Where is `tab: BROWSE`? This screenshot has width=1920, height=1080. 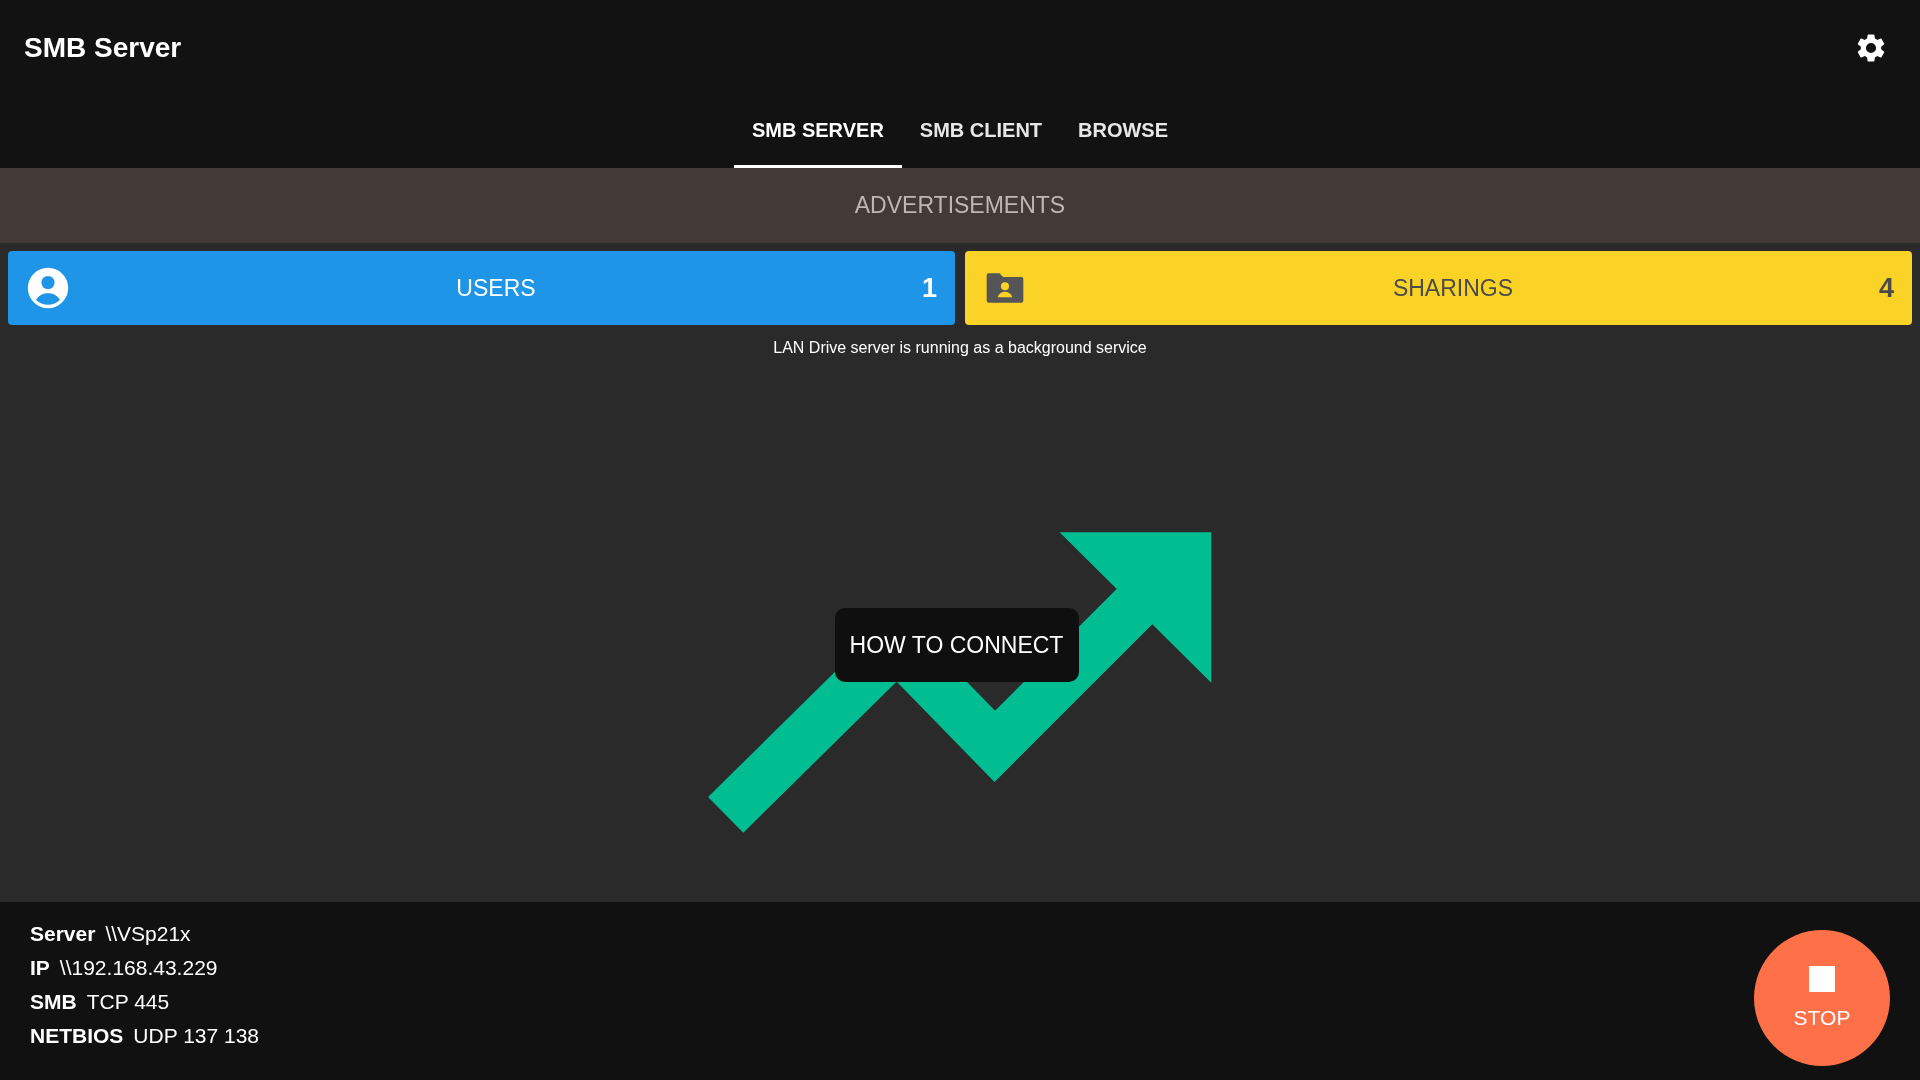
tab: BROWSE is located at coordinates (1123, 132).